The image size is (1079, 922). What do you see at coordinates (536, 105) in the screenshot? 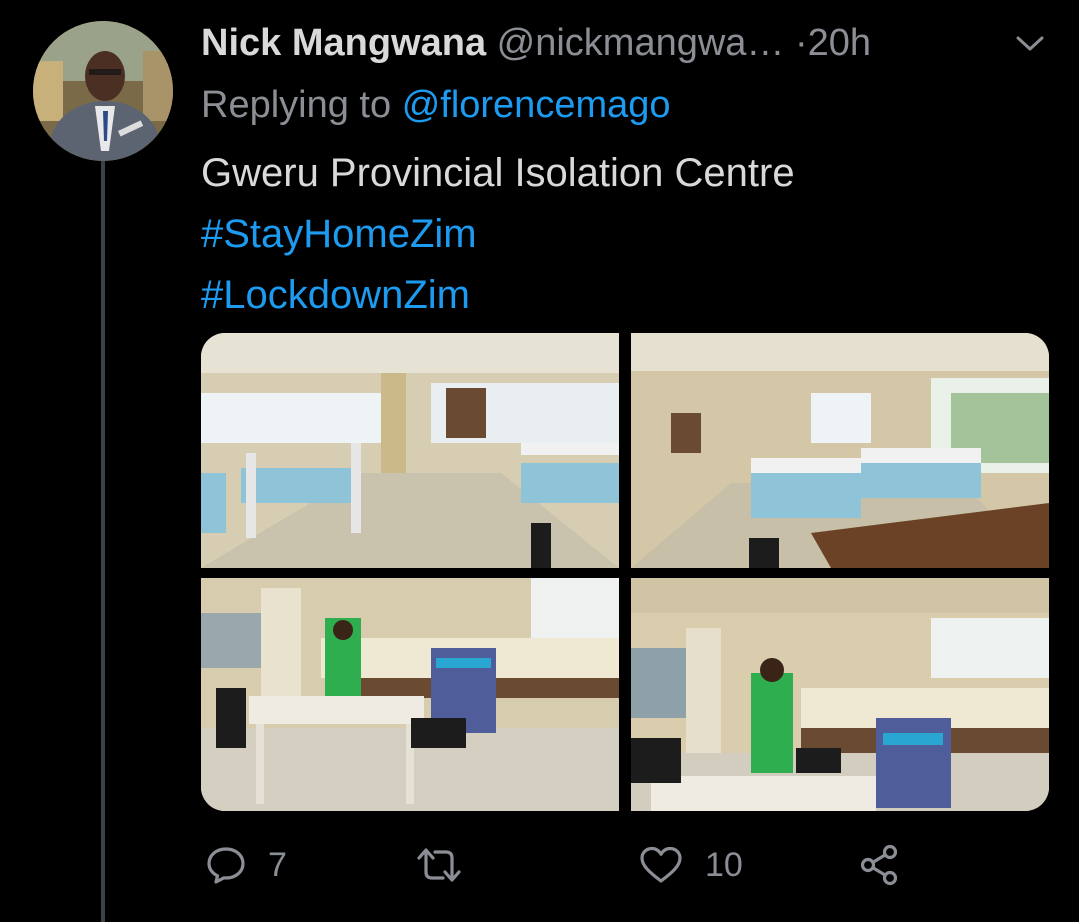
I see `reply-mention-link: @florencemago` at bounding box center [536, 105].